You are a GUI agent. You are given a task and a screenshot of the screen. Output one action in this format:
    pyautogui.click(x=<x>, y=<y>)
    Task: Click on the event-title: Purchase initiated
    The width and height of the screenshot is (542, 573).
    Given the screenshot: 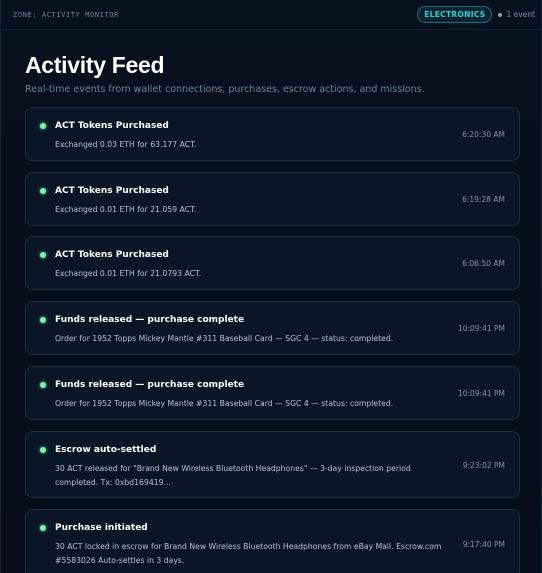 What is the action you would take?
    pyautogui.click(x=101, y=528)
    